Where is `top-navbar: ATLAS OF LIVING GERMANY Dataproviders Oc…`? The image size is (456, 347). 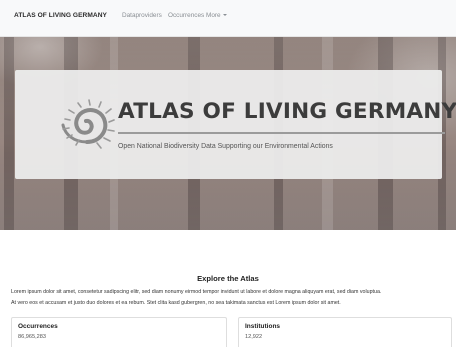 top-navbar: ATLAS OF LIVING GERMANY Dataproviders Oc… is located at coordinates (228, 18).